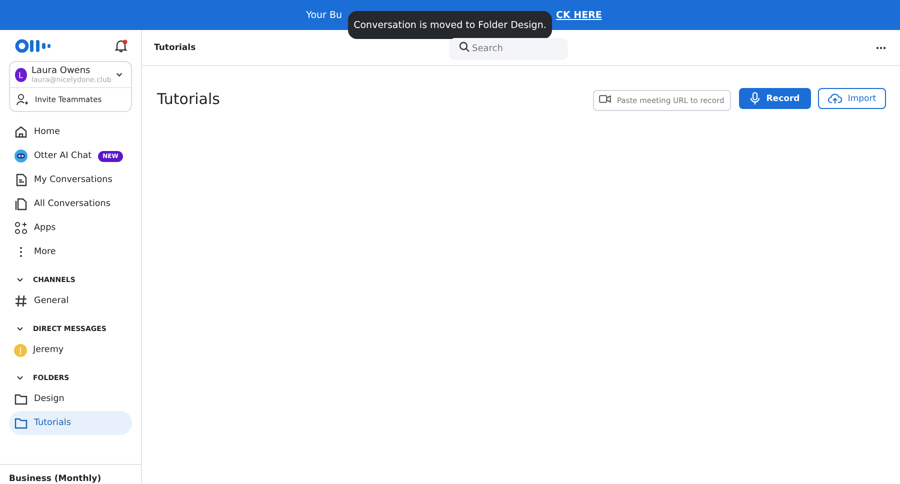 Image resolution: width=900 pixels, height=484 pixels. What do you see at coordinates (852, 98) in the screenshot?
I see `import-button: Import` at bounding box center [852, 98].